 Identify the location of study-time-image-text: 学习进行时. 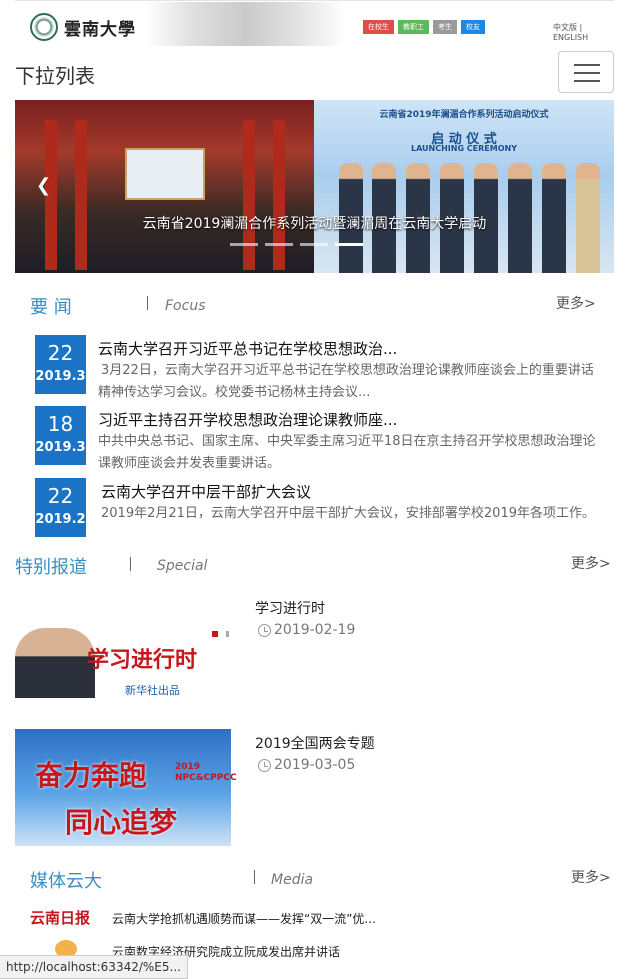
(142, 660).